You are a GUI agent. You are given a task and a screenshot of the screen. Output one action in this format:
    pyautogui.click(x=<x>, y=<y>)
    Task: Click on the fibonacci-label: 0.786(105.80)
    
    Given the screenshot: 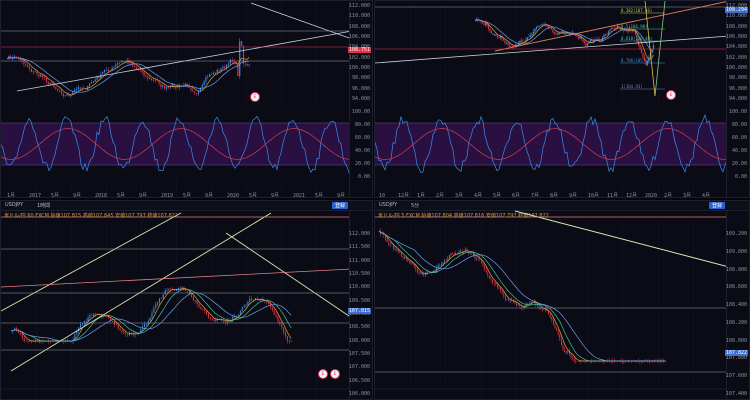 What is the action you would take?
    pyautogui.click(x=636, y=60)
    